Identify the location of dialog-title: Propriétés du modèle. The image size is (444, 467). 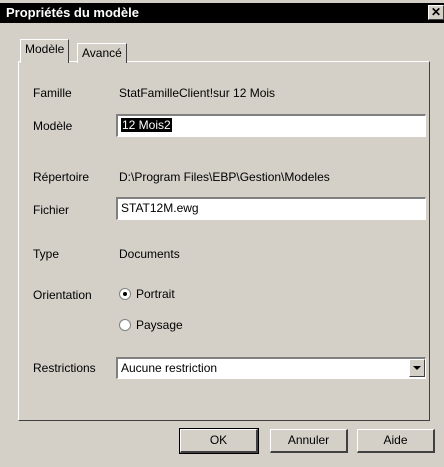
(72, 12).